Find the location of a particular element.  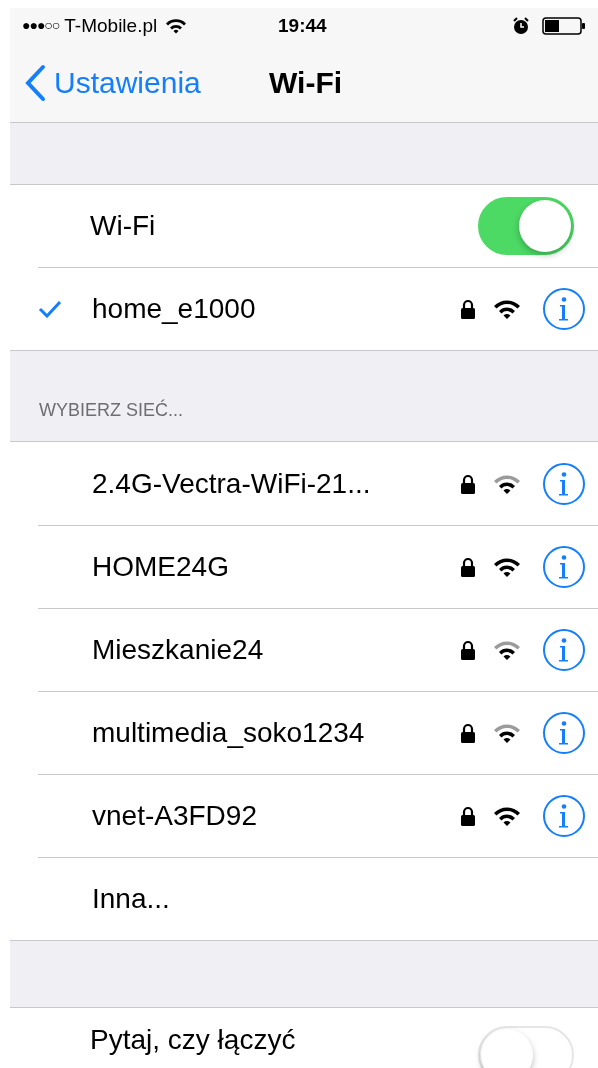

clock-time: 19:44 is located at coordinates (302, 25).